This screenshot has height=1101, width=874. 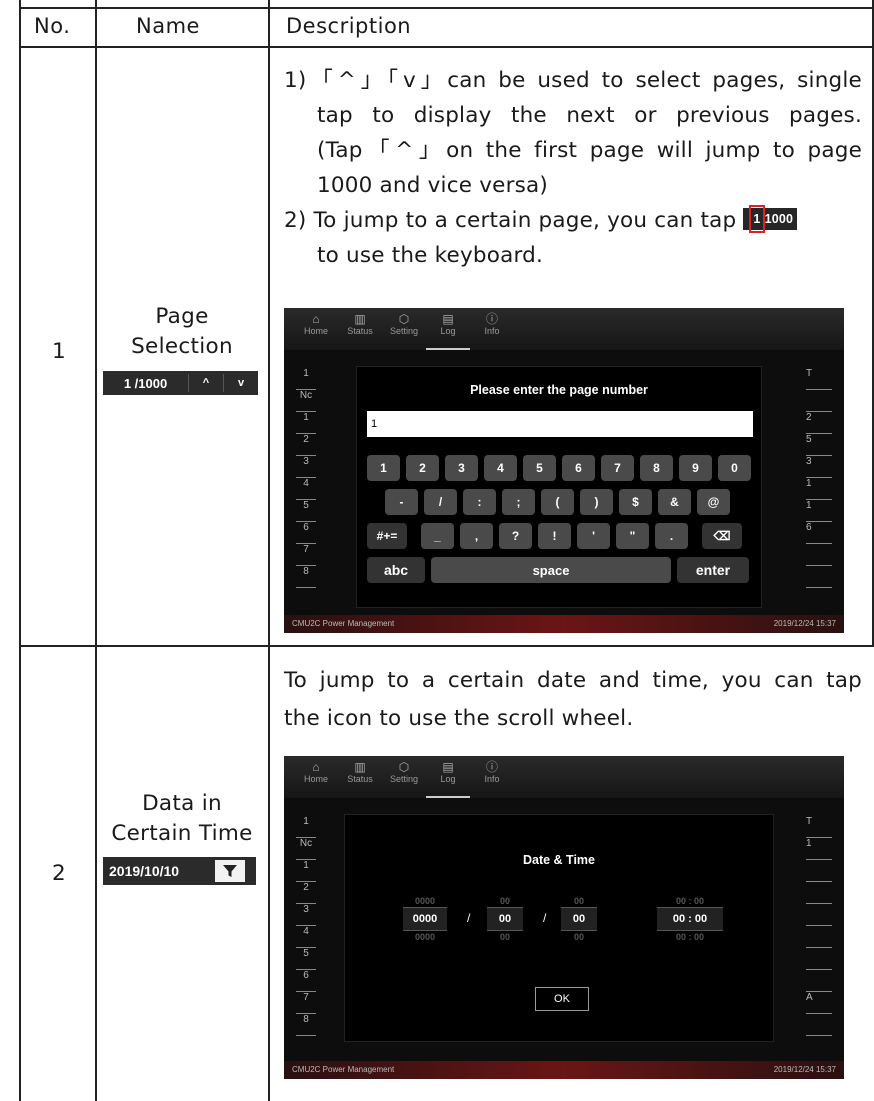 What do you see at coordinates (479, 502) in the screenshot?
I see `key-colon: :` at bounding box center [479, 502].